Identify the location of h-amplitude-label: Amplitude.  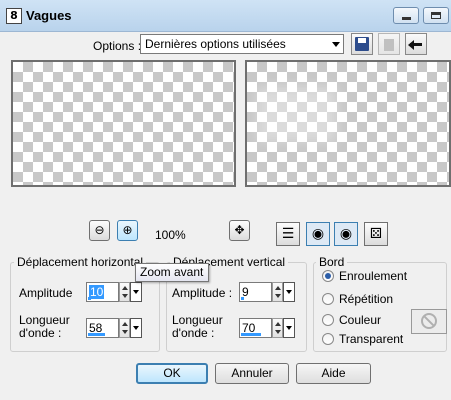
(46, 293).